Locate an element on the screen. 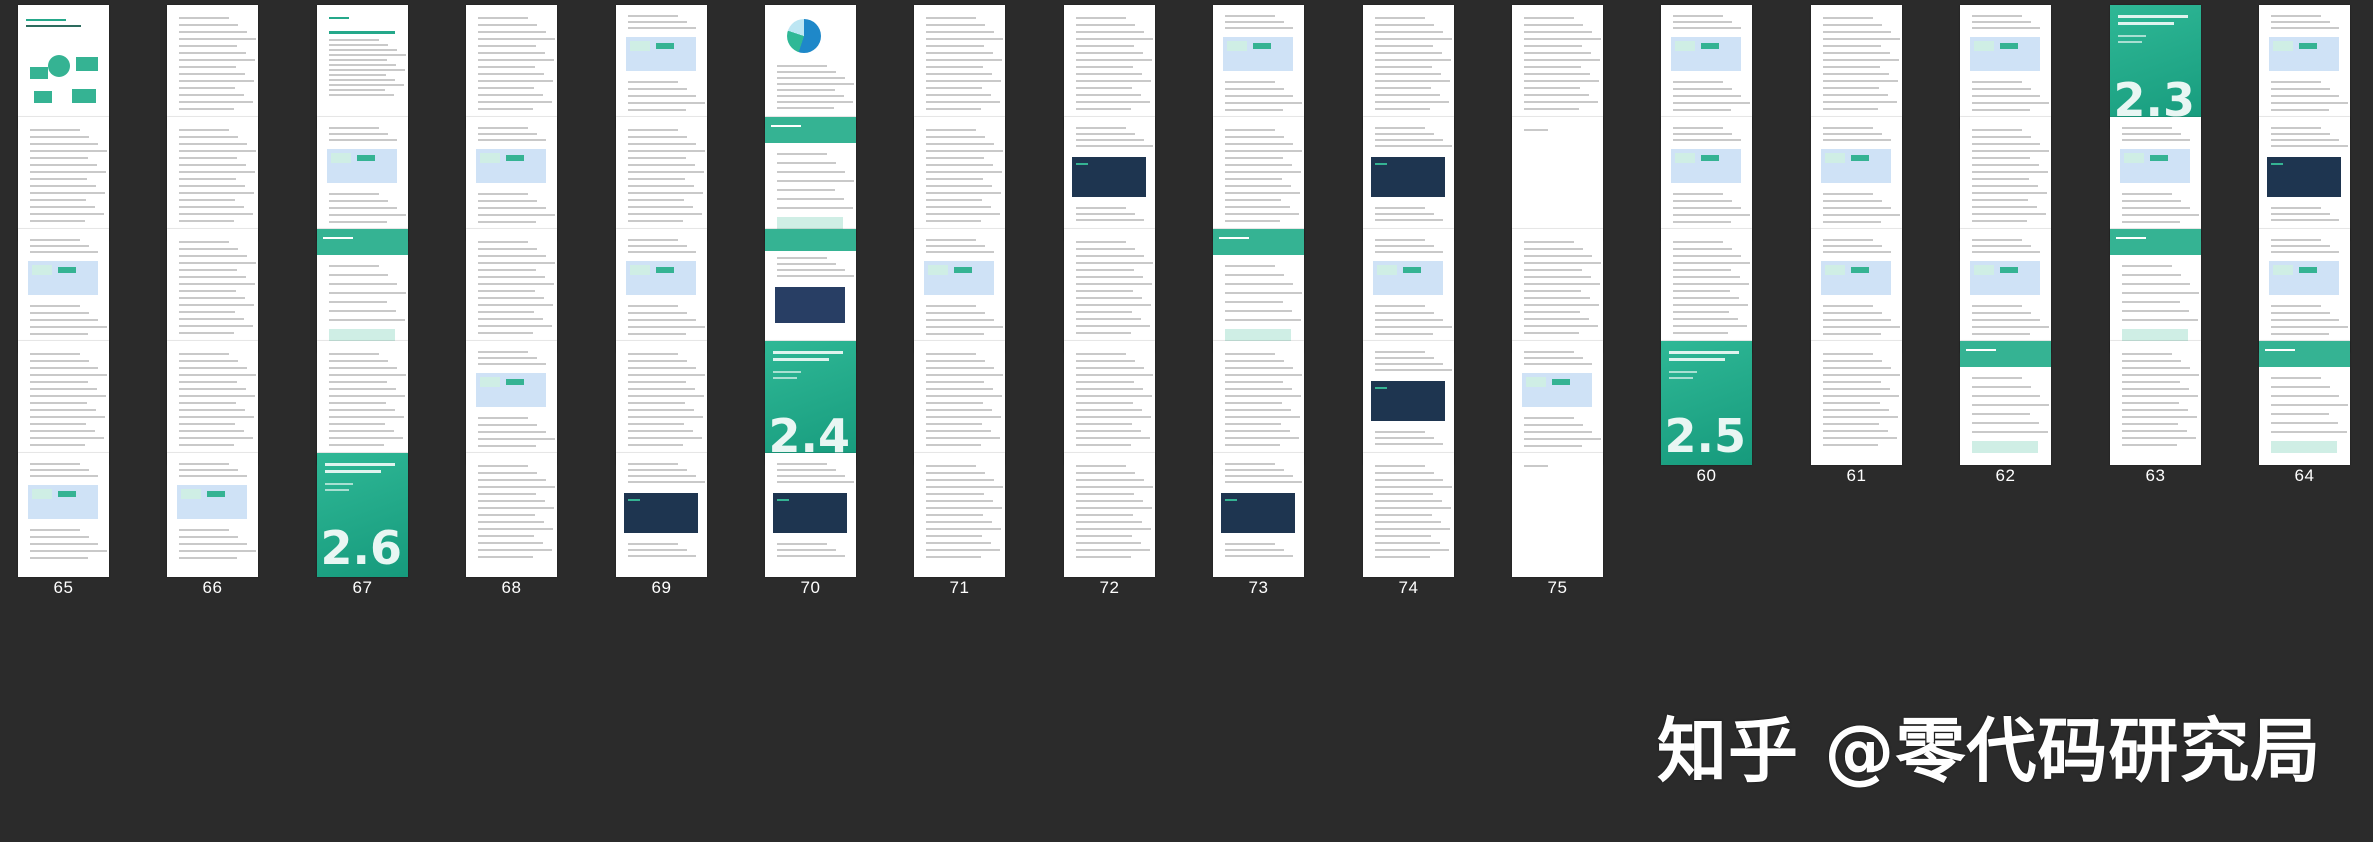 Image resolution: width=2373 pixels, height=842 pixels. page-number-label: 70 is located at coordinates (810, 587).